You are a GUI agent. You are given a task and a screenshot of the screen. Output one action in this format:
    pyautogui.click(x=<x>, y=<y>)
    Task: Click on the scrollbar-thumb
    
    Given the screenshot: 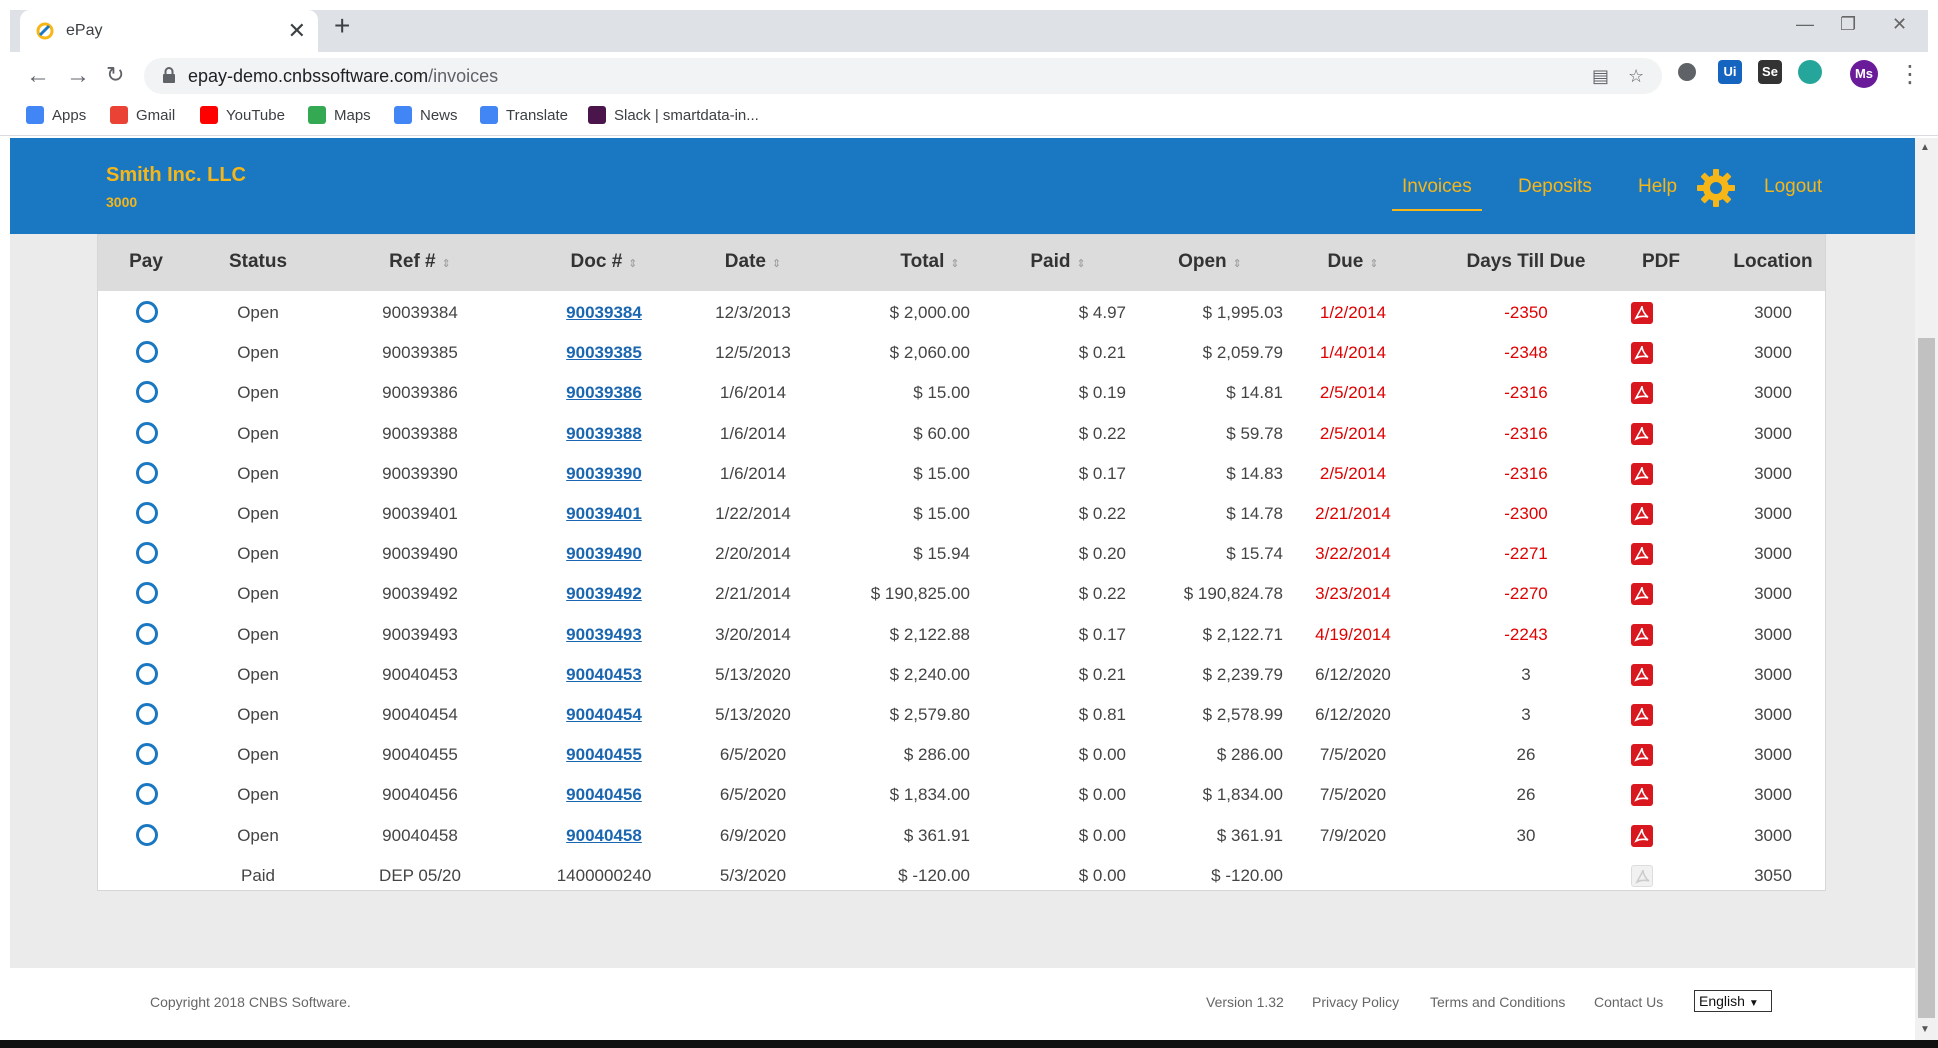 What is the action you would take?
    pyautogui.click(x=1926, y=678)
    